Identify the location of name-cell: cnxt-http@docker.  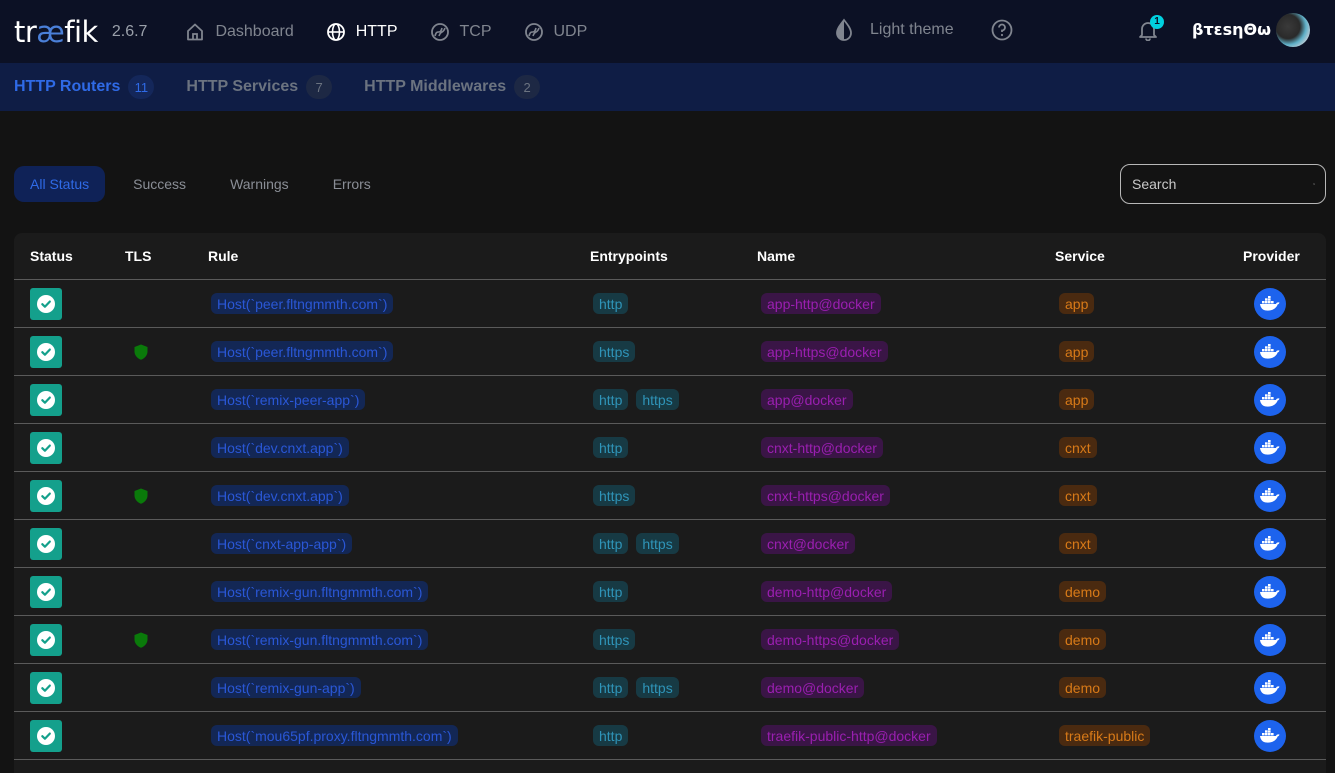
(826, 447).